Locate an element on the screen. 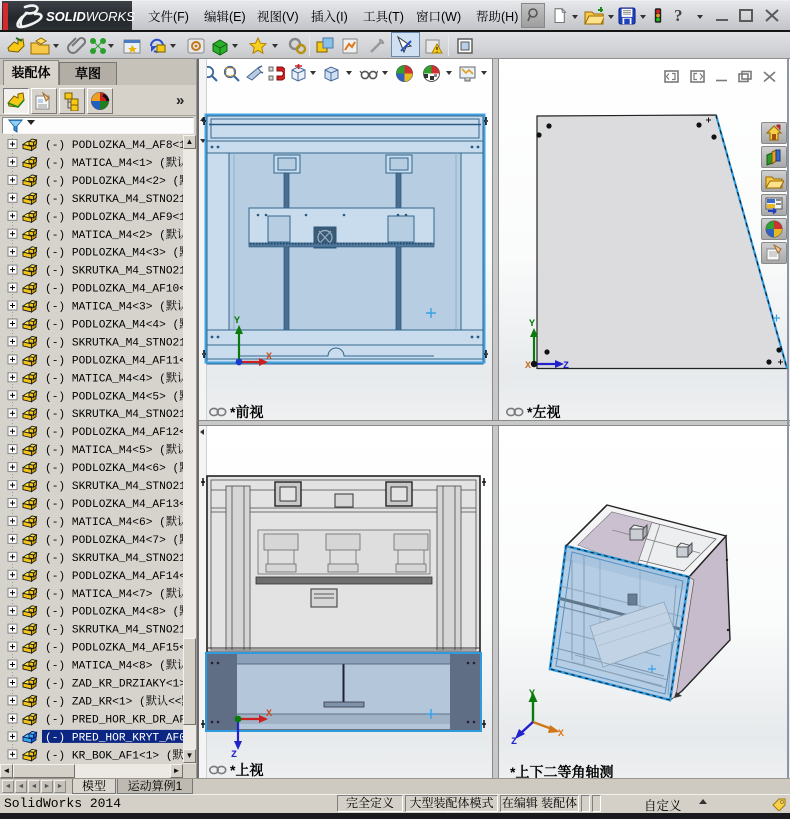 Image resolution: width=790 pixels, height=819 pixels. svg-text: (-) PODLOZKA_M4_AF8<1> is located at coordinates (119, 146).